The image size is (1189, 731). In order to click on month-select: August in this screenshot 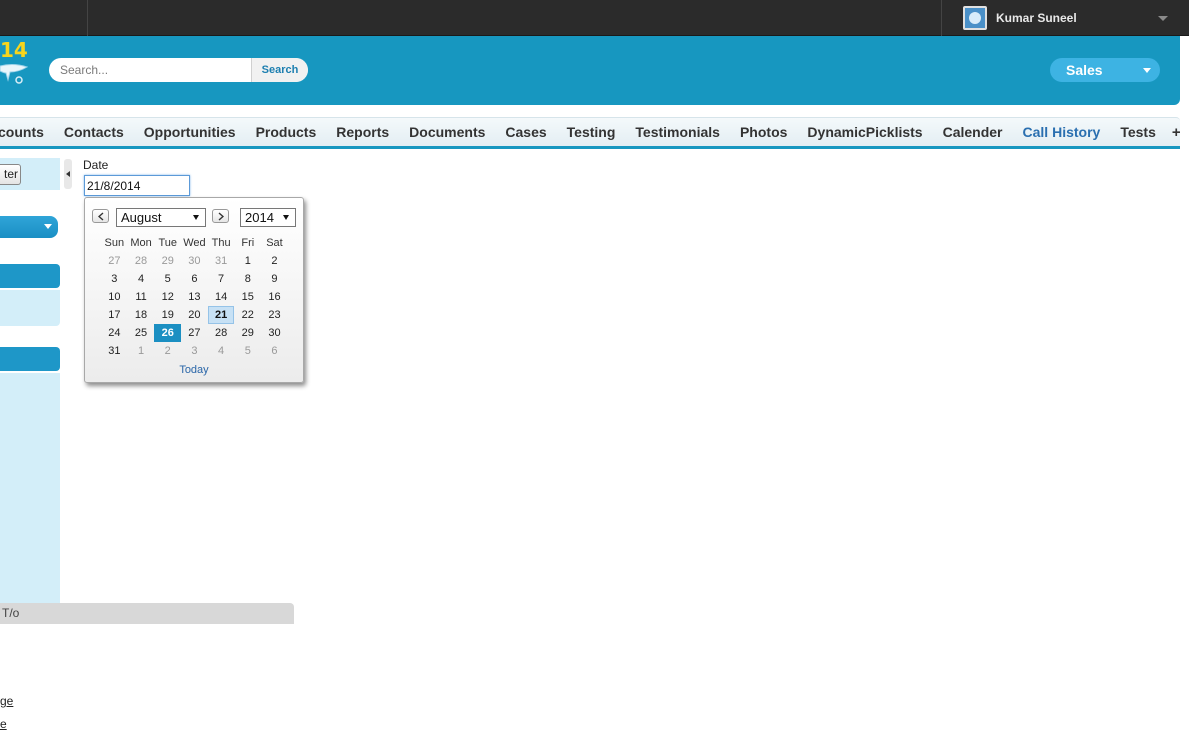, I will do `click(161, 217)`.